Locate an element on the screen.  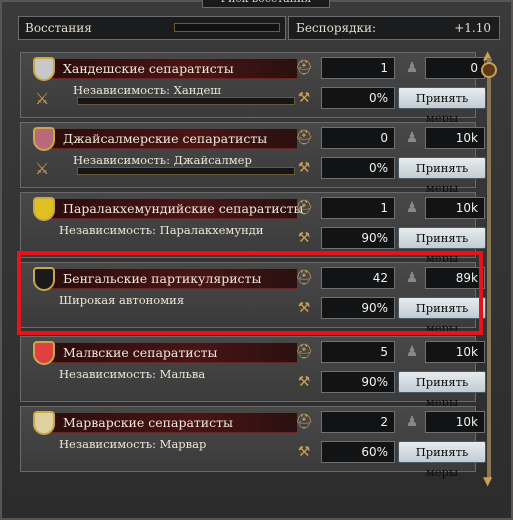
rebel-goal: Независимость: Мальва is located at coordinates (132, 374).